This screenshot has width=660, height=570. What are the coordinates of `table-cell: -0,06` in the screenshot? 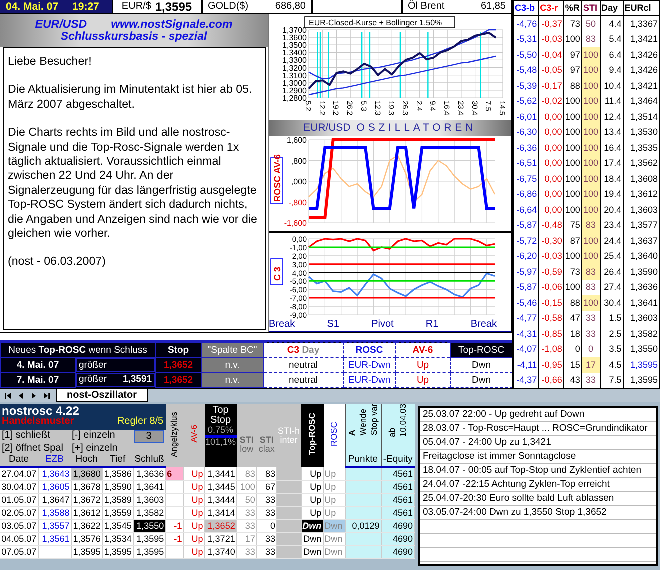 It's located at (551, 287).